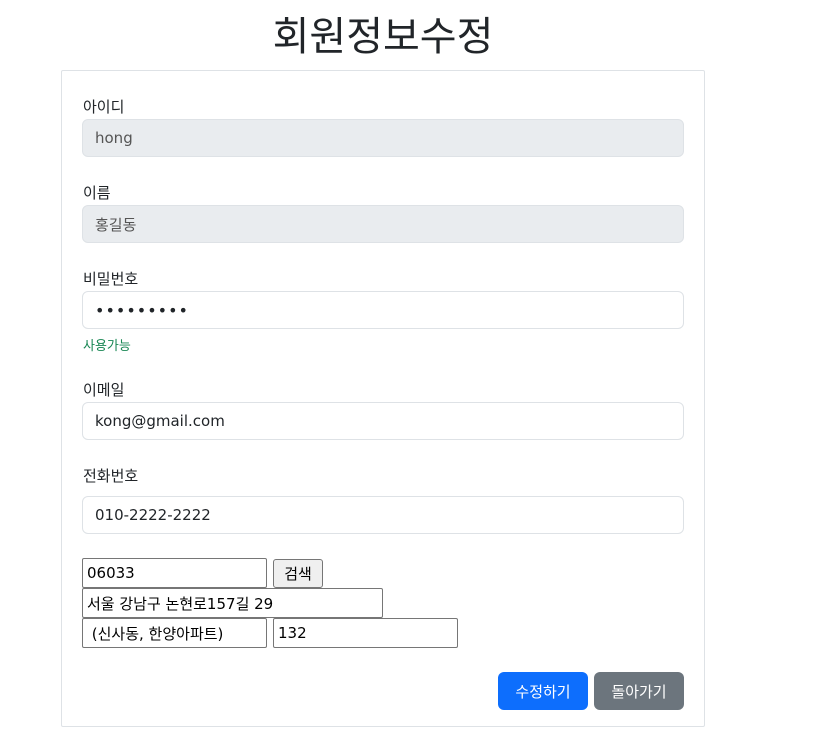 The image size is (830, 746). Describe the element at coordinates (383, 224) in the screenshot. I see `name-field` at that location.